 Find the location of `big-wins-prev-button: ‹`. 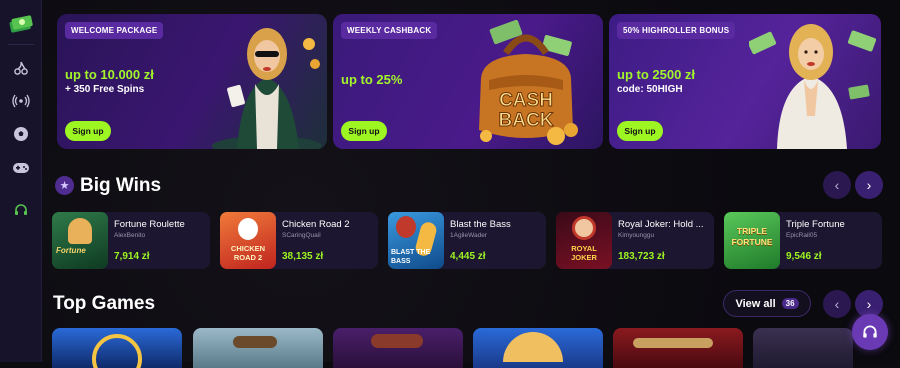

big-wins-prev-button: ‹ is located at coordinates (837, 185).